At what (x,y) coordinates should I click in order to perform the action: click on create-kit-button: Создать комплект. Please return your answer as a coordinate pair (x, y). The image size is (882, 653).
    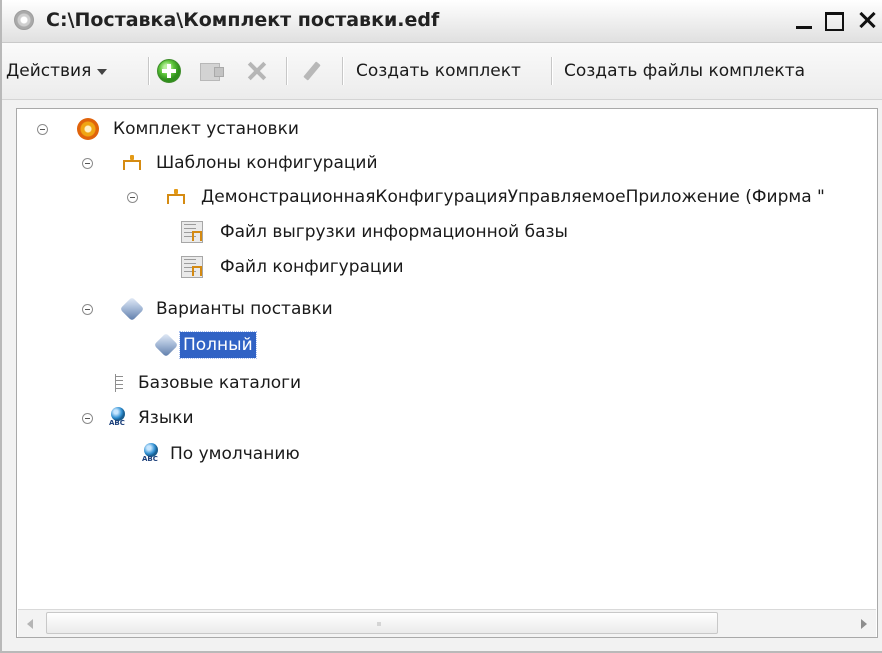
    Looking at the image, I should click on (438, 71).